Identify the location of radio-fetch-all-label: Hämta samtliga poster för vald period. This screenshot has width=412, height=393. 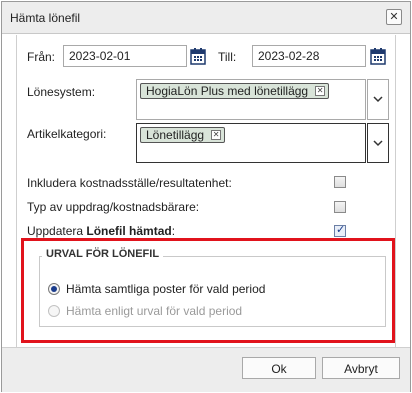
(166, 289).